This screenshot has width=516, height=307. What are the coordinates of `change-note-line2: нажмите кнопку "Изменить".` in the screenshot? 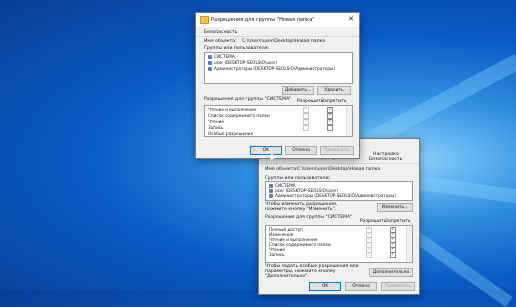 It's located at (301, 209).